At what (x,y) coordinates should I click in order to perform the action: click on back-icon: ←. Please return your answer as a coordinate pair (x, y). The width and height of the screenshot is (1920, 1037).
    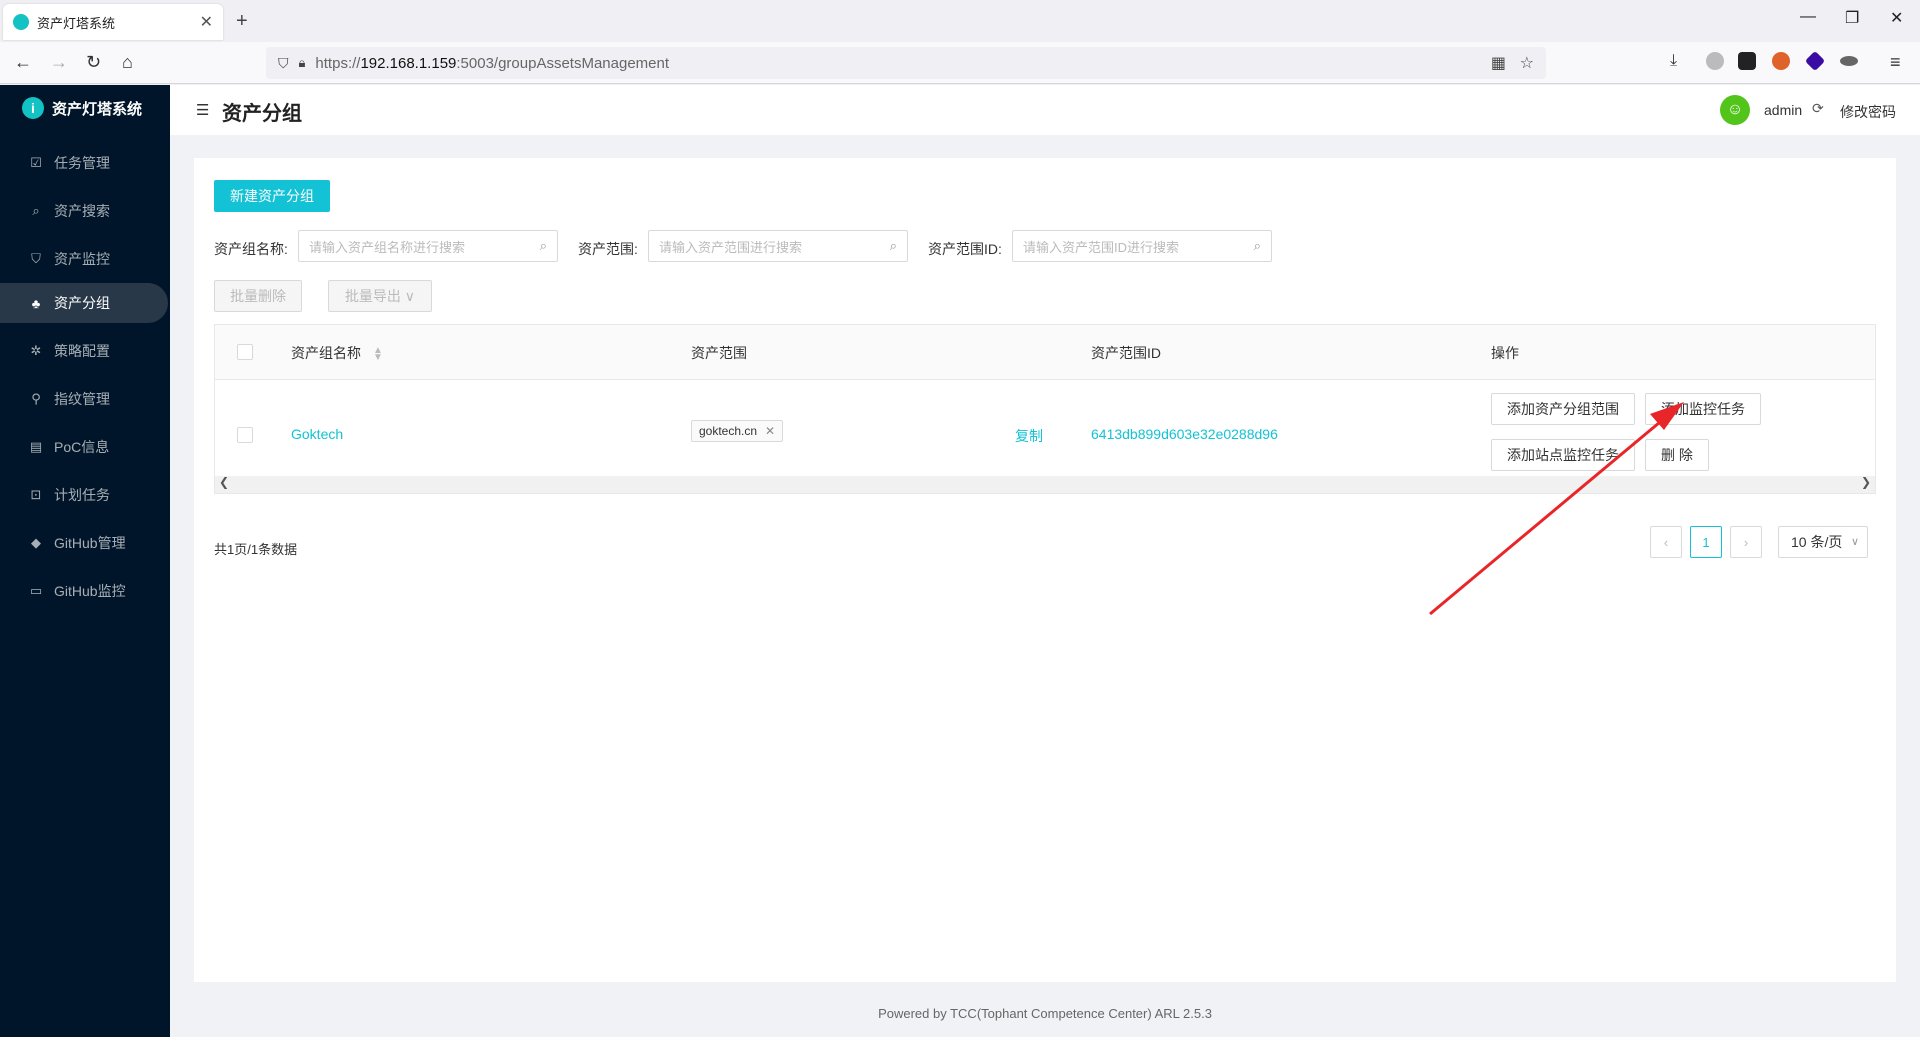
    Looking at the image, I should click on (23, 62).